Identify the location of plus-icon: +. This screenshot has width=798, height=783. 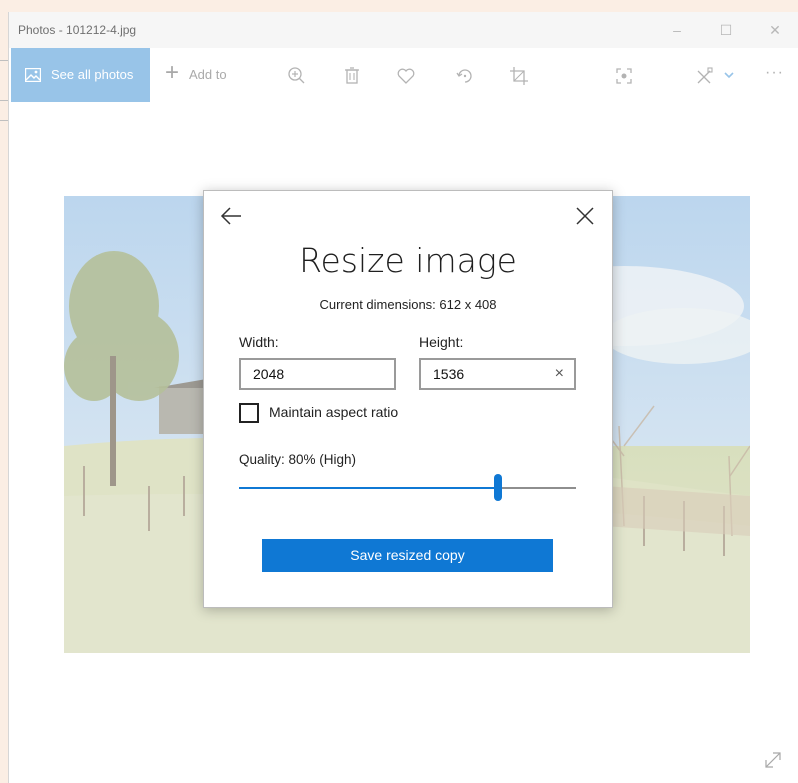
(172, 72).